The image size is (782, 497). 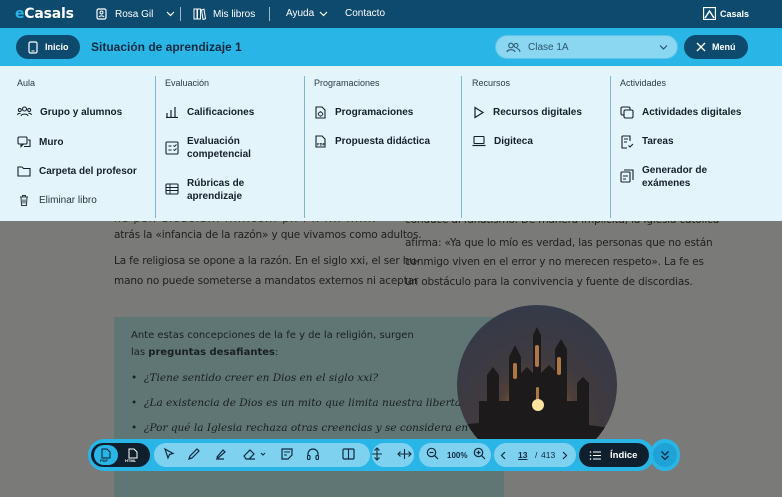 I want to click on casals-logo-icon, so click(x=709, y=13).